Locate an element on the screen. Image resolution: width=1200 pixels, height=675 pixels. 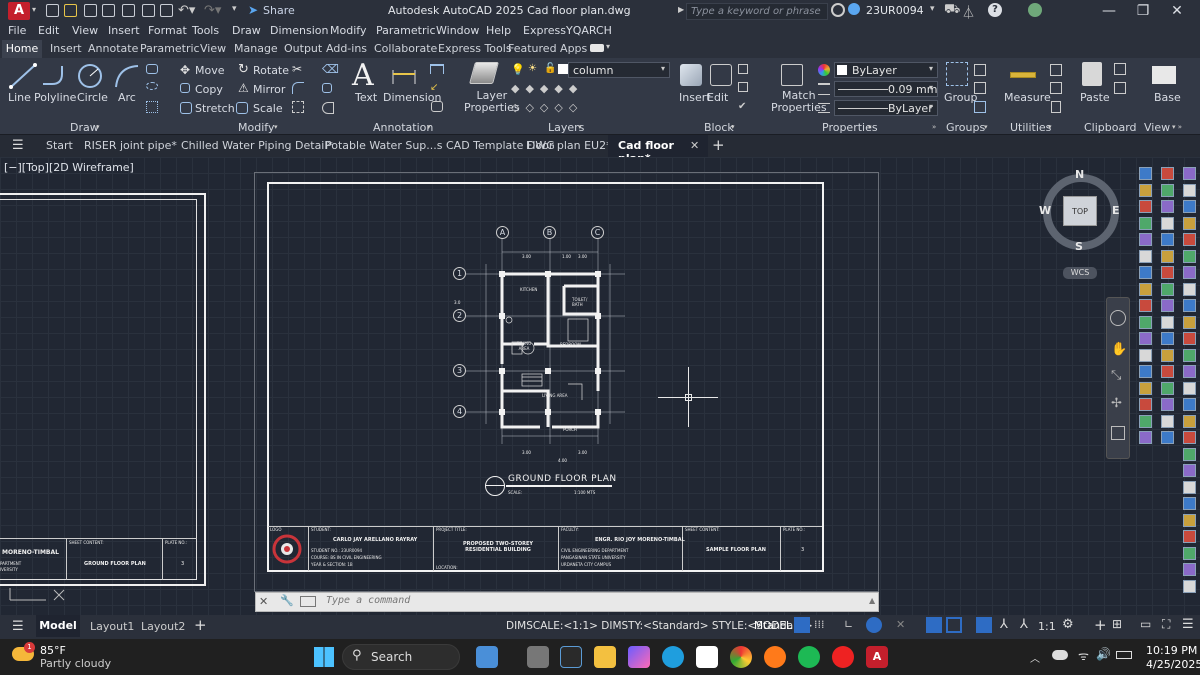
dropbox-icon is located at coordinates (571, 657).